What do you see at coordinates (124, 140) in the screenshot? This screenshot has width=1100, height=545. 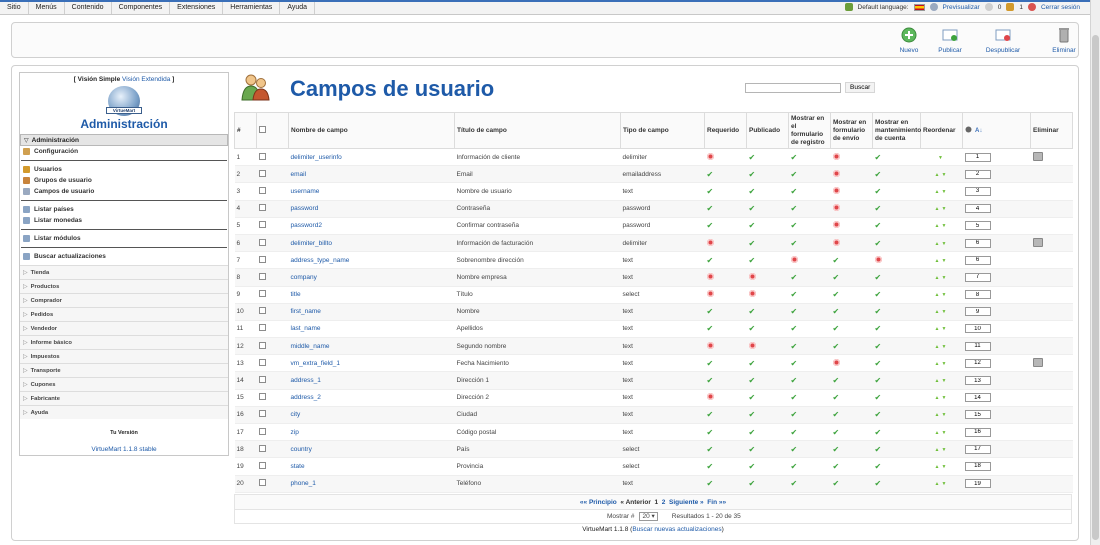 I see `admin-section-header: ▽ Administración` at bounding box center [124, 140].